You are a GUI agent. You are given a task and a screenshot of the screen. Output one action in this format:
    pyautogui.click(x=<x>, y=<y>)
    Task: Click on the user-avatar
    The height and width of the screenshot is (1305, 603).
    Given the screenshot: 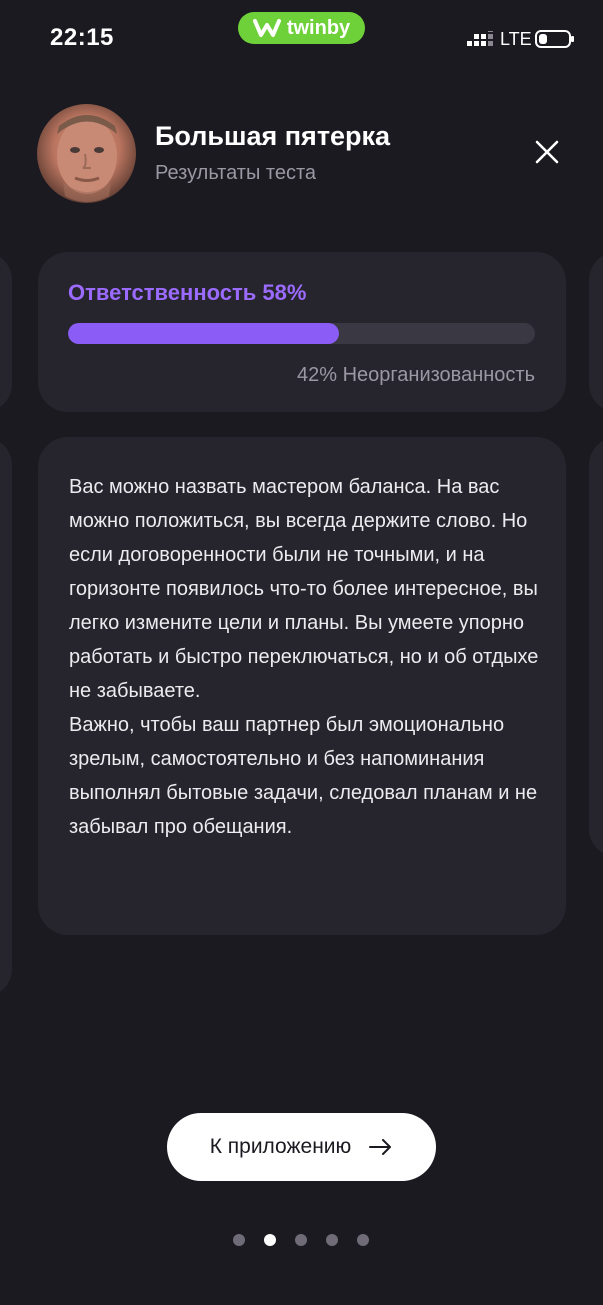 What is the action you would take?
    pyautogui.click(x=86, y=153)
    